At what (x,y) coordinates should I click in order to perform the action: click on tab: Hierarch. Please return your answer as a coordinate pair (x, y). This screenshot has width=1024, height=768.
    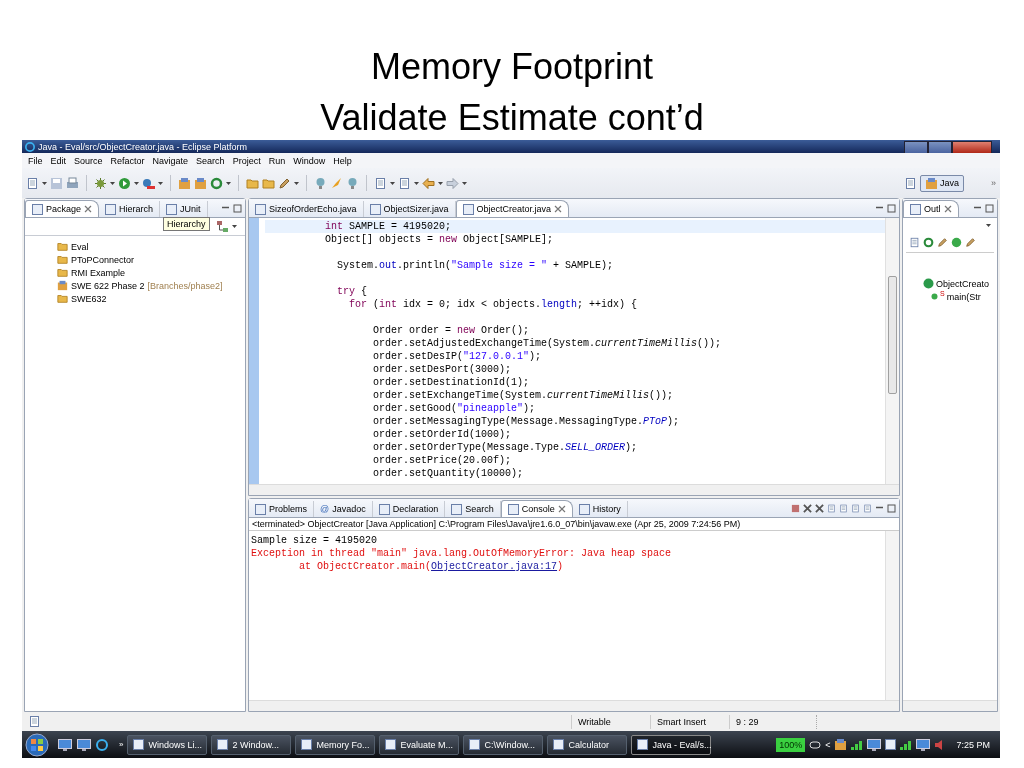
    Looking at the image, I should click on (130, 209).